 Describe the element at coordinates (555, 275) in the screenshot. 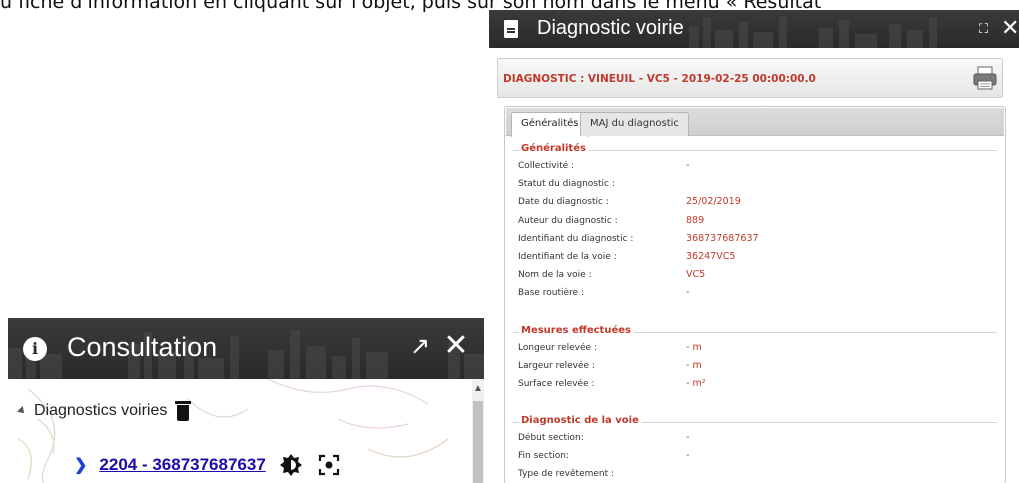

I see `field-label: Nom de la voie :` at that location.